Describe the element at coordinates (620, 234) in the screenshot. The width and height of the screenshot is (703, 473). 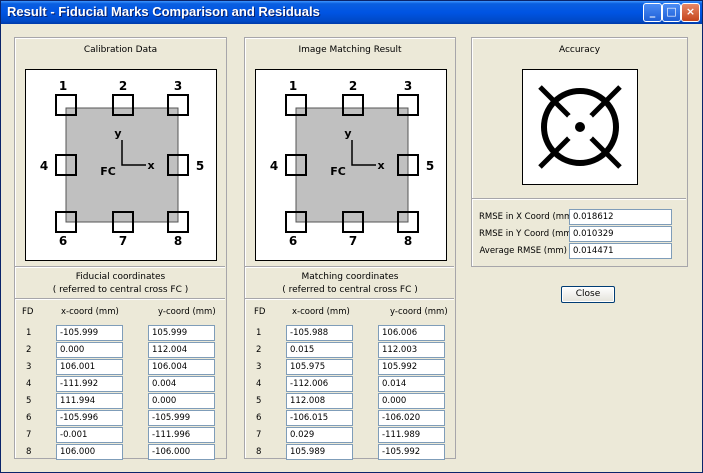
I see `rmse-y-field: 0.010329` at that location.